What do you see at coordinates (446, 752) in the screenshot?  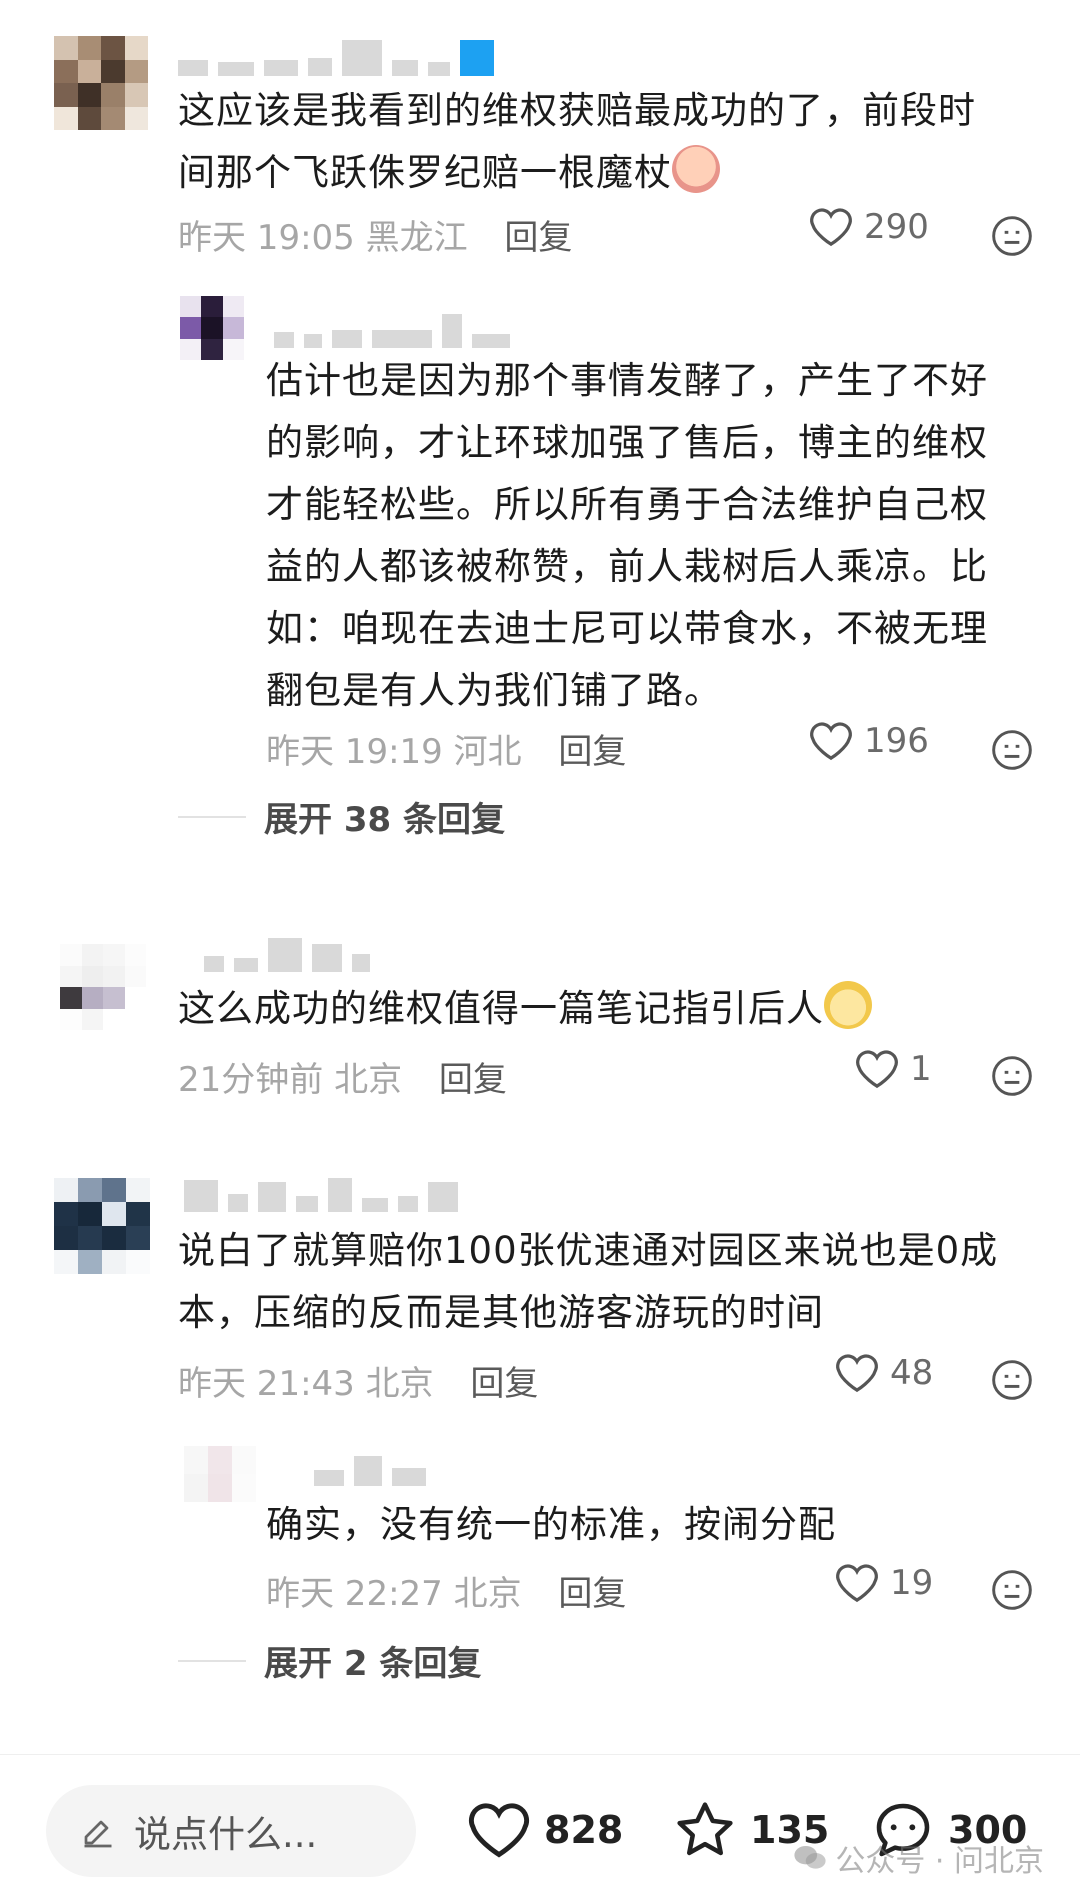 I see `reply-meta: 昨天 19:19 河北 回复` at bounding box center [446, 752].